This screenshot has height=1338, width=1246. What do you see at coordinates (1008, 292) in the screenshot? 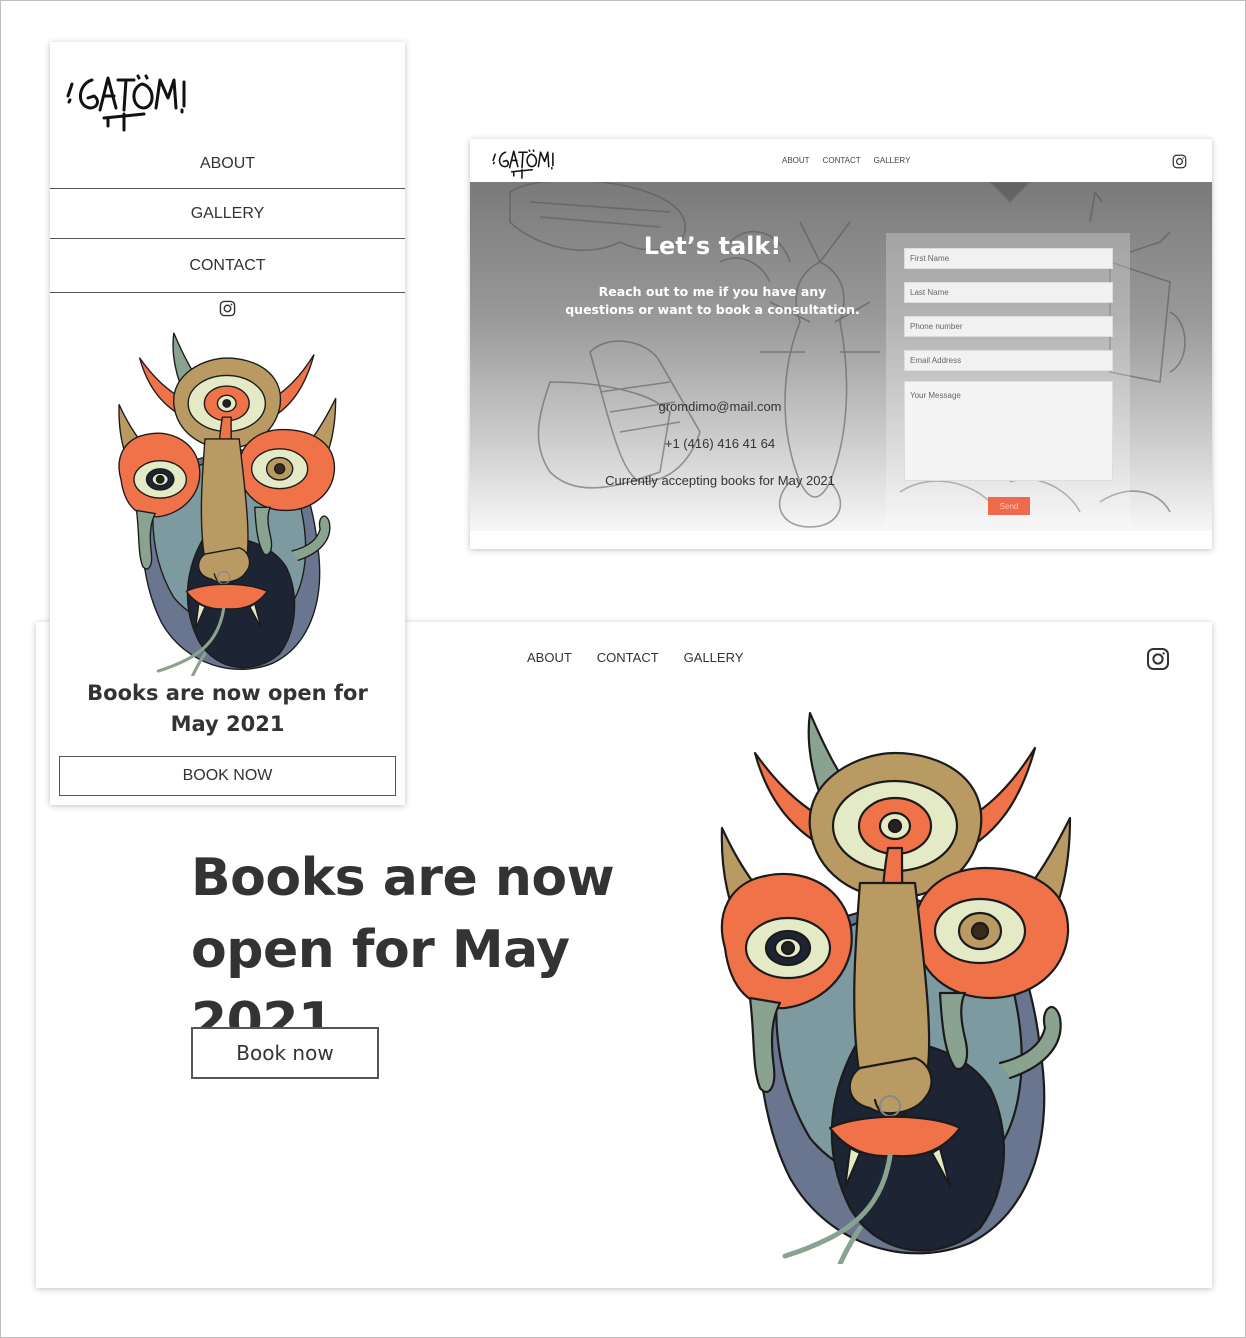
I see `last-name-field: Last Name` at bounding box center [1008, 292].